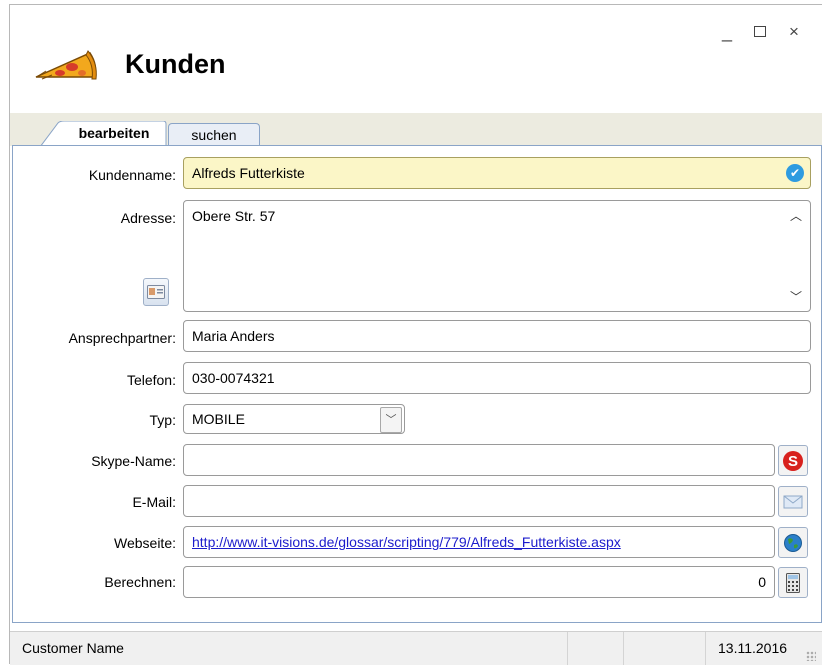 The image size is (822, 665). What do you see at coordinates (753, 648) in the screenshot?
I see `status-date: 13.11.2016` at bounding box center [753, 648].